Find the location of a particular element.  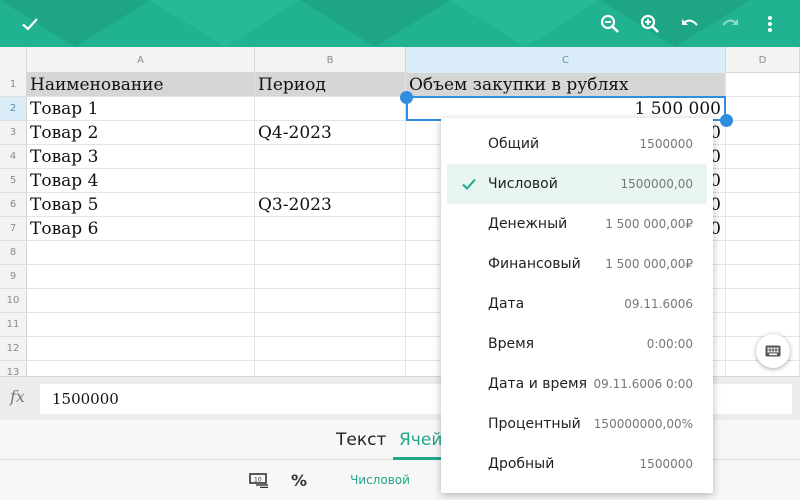

tab-text: Текст is located at coordinates (361, 440).